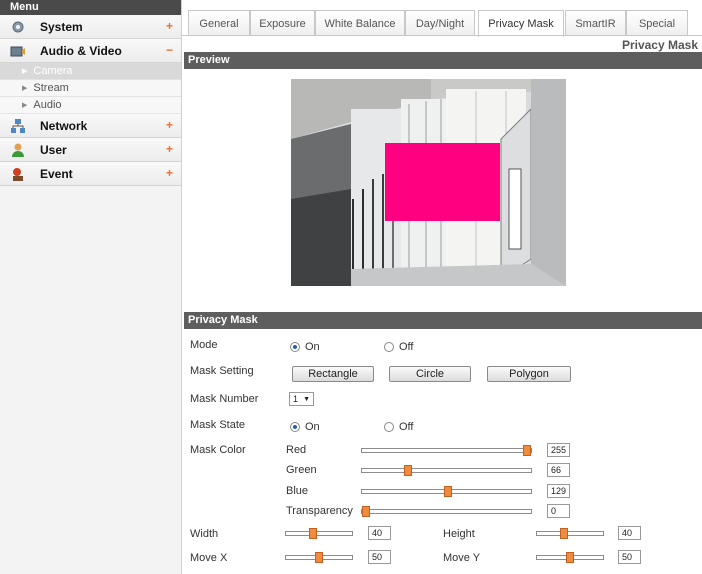 This screenshot has width=702, height=574. What do you see at coordinates (282, 23) in the screenshot?
I see `tab-exposure: Exposure` at bounding box center [282, 23].